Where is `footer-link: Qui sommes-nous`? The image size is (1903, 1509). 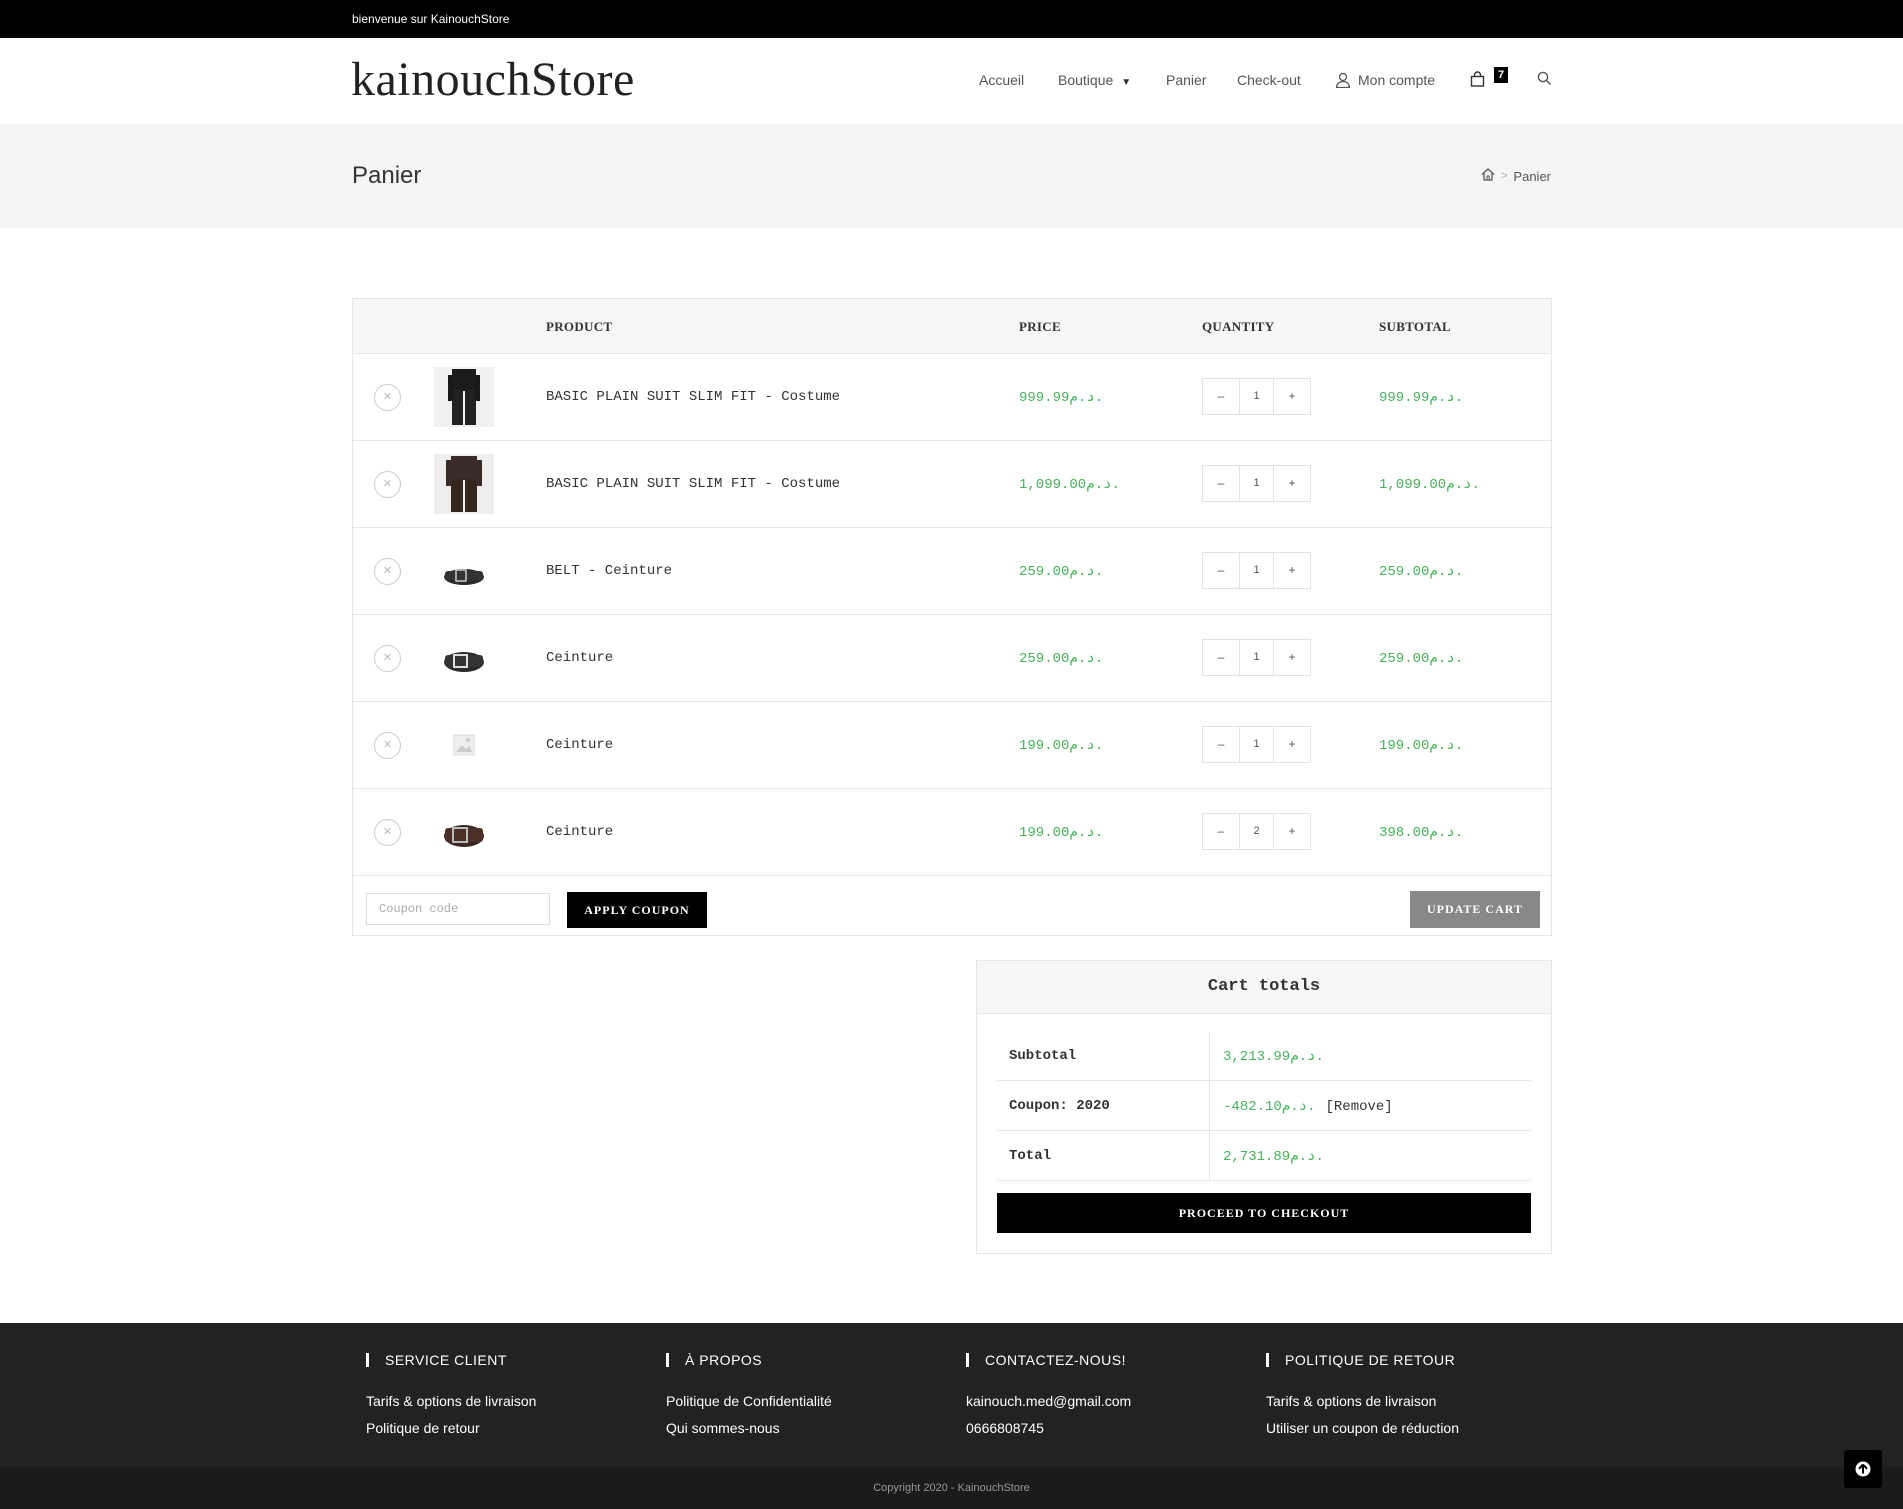
footer-link: Qui sommes-nous is located at coordinates (749, 1428).